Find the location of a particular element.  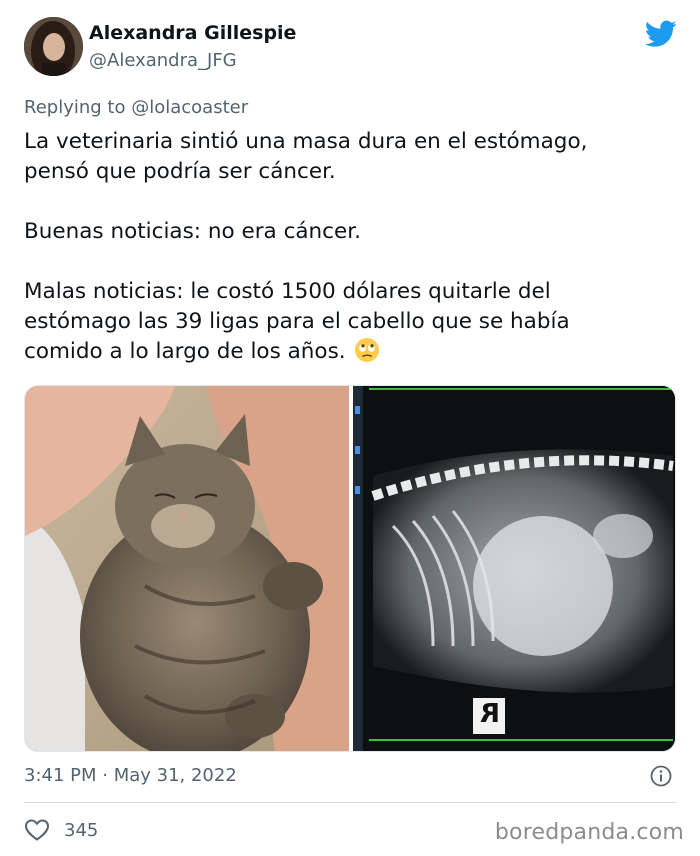

like-count: 345 is located at coordinates (81, 830).